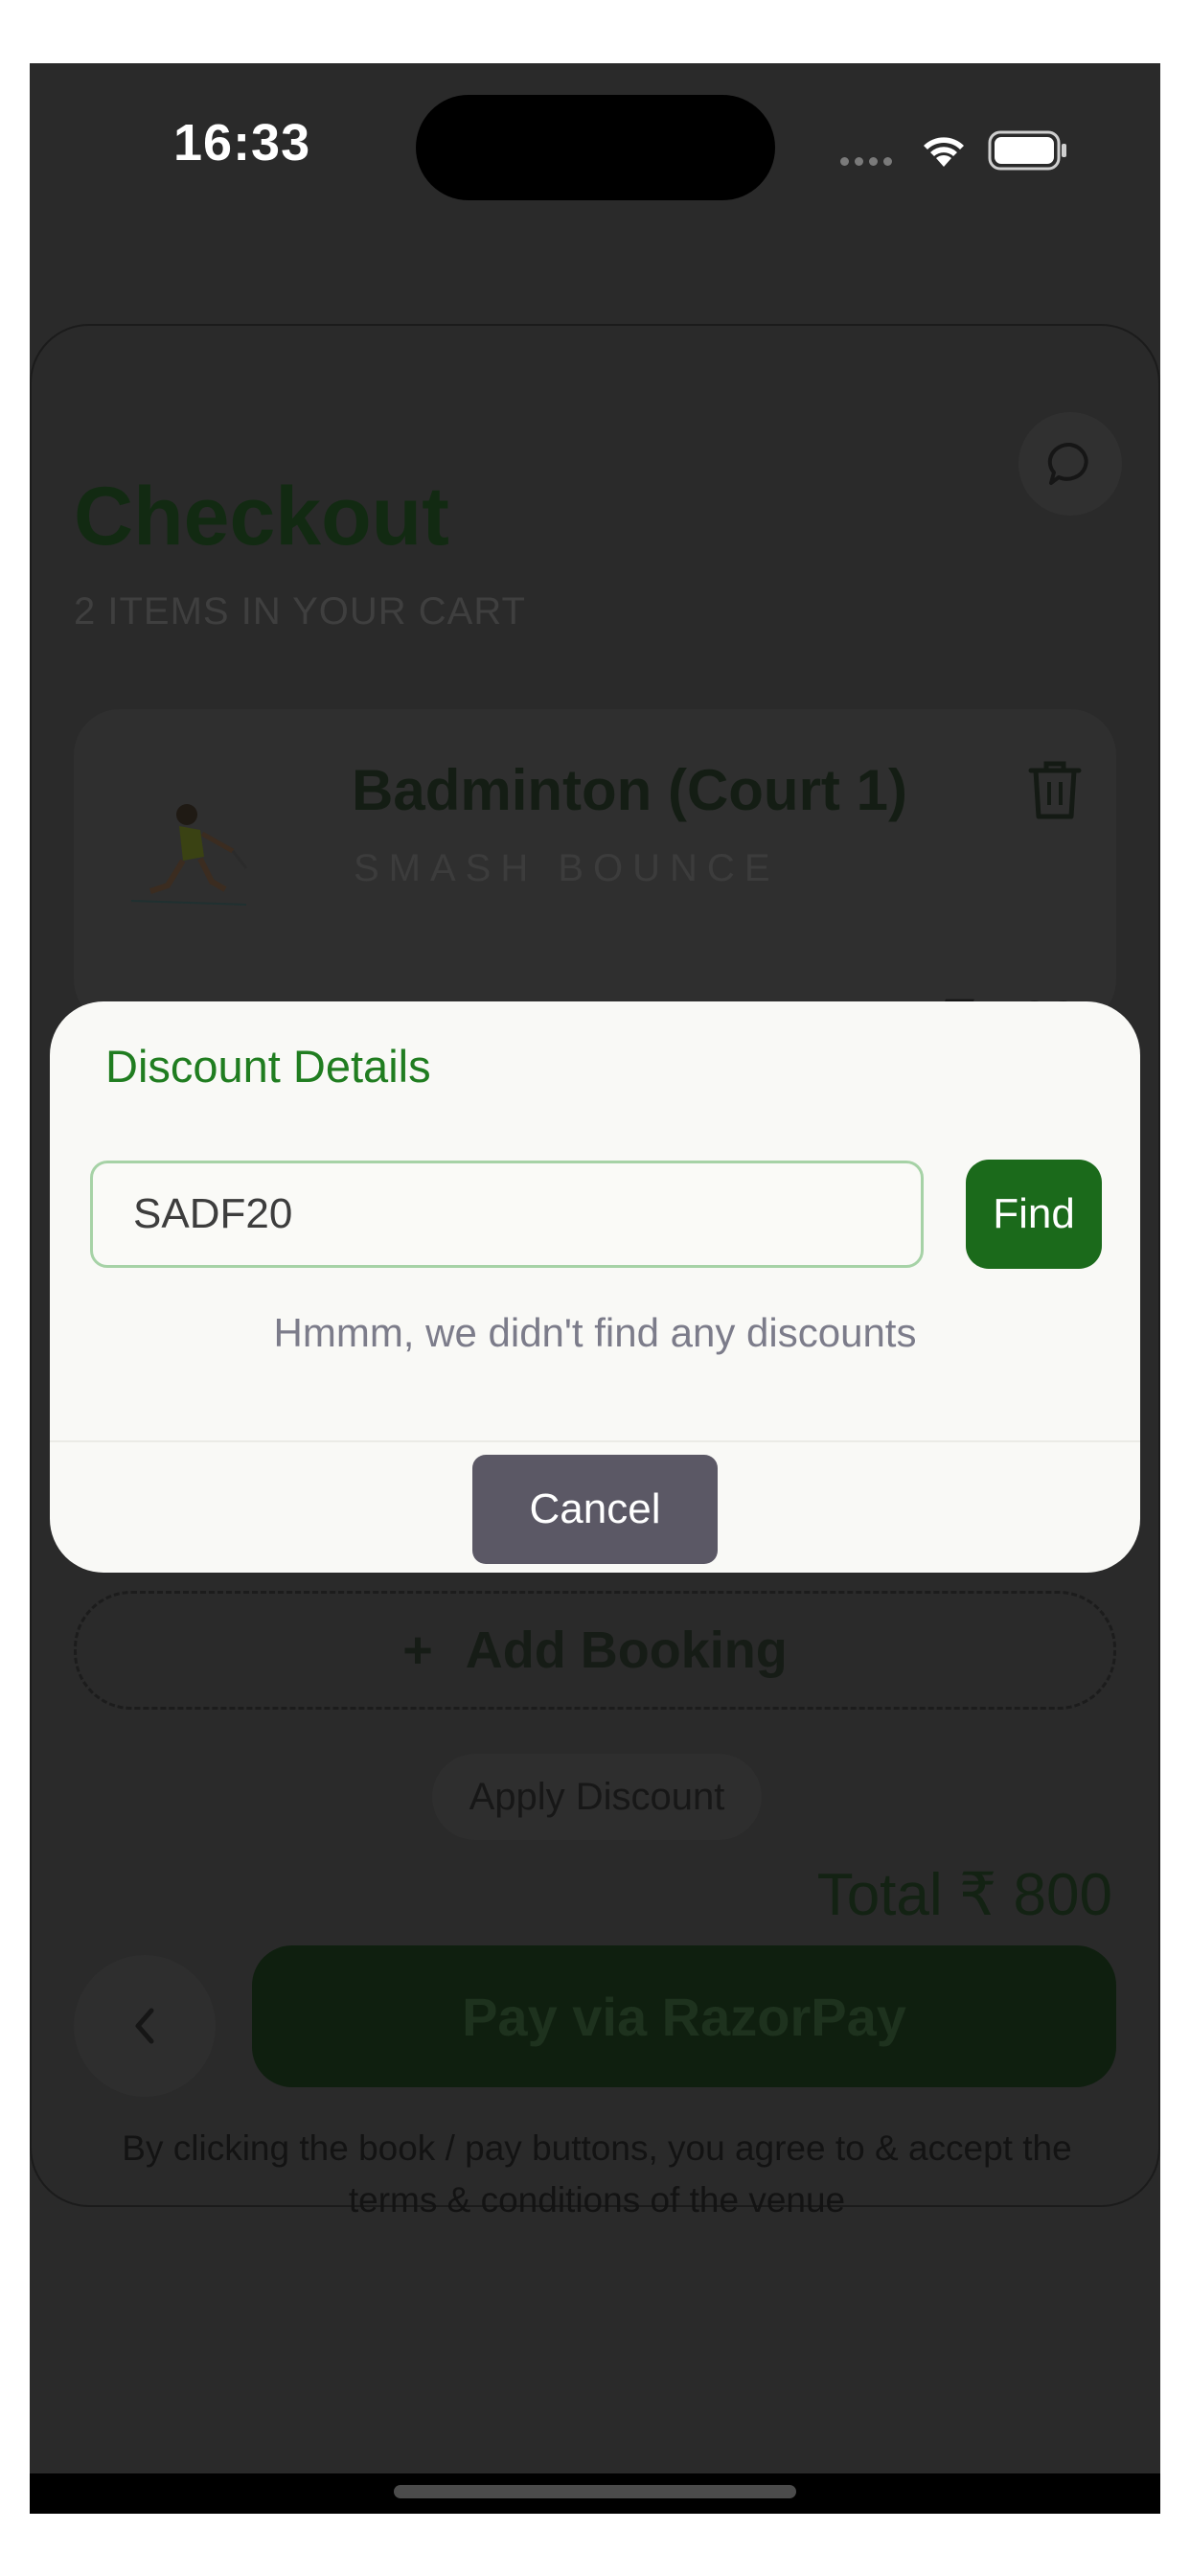  What do you see at coordinates (944, 151) in the screenshot?
I see `wifi-icon` at bounding box center [944, 151].